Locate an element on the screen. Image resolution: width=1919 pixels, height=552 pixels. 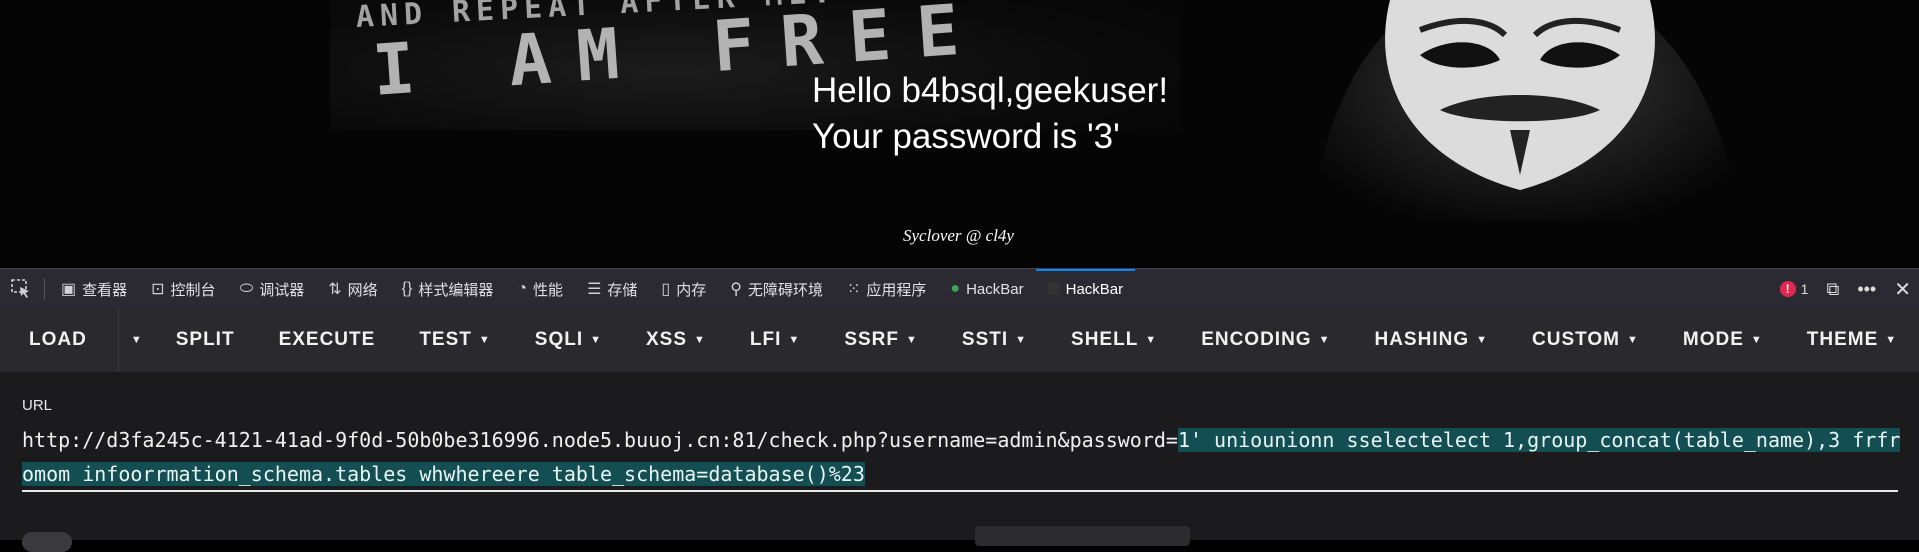
close-icon: ✕ is located at coordinates (1902, 289).